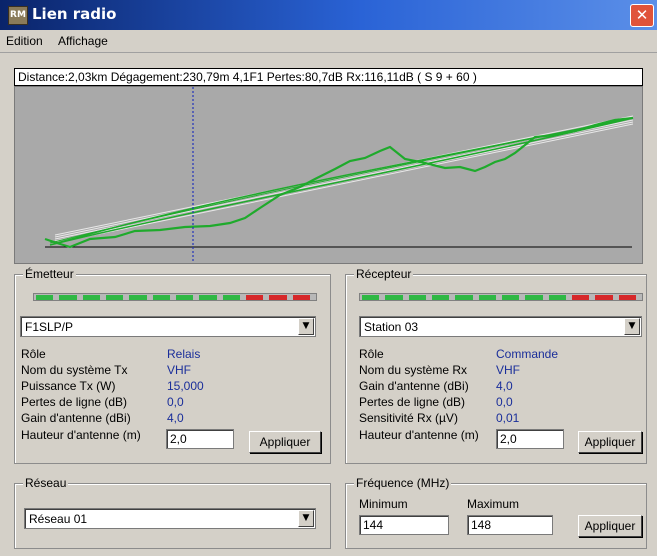  Describe the element at coordinates (46, 483) in the screenshot. I see `network-legend: Réseau` at that location.